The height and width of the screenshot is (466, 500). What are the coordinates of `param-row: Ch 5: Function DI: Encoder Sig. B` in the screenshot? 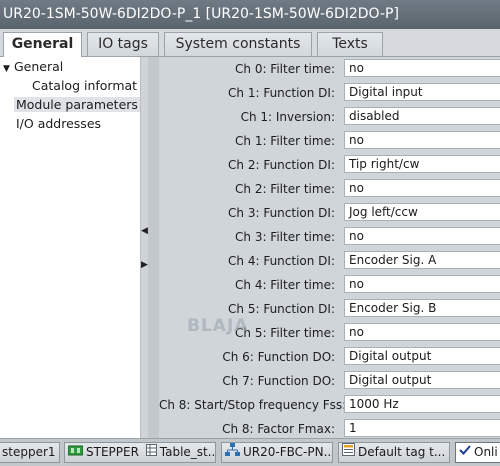 It's located at (329, 309).